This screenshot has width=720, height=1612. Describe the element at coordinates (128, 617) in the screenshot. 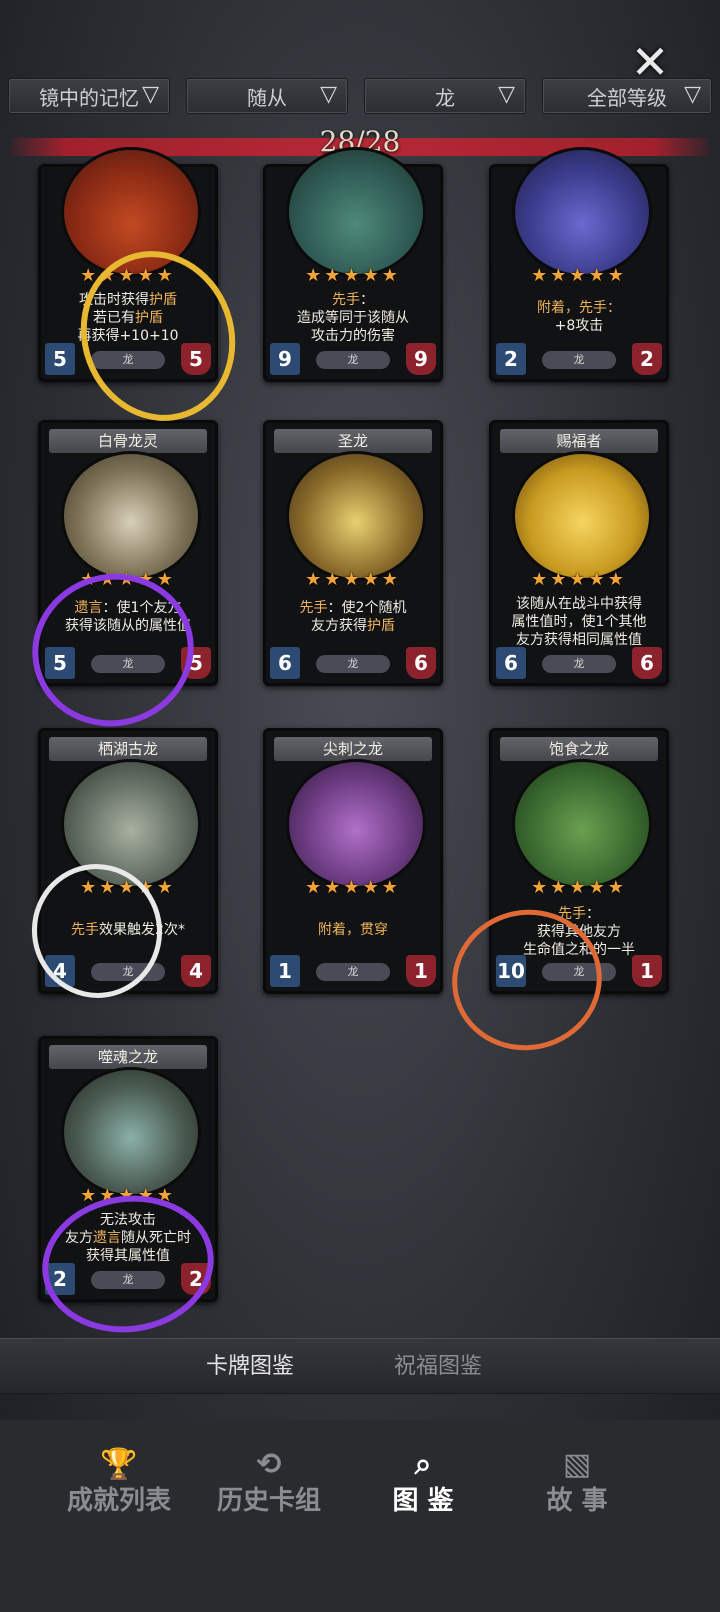

I see `card-description: 遗言：使1个友方 获得该随从的属性值` at that location.